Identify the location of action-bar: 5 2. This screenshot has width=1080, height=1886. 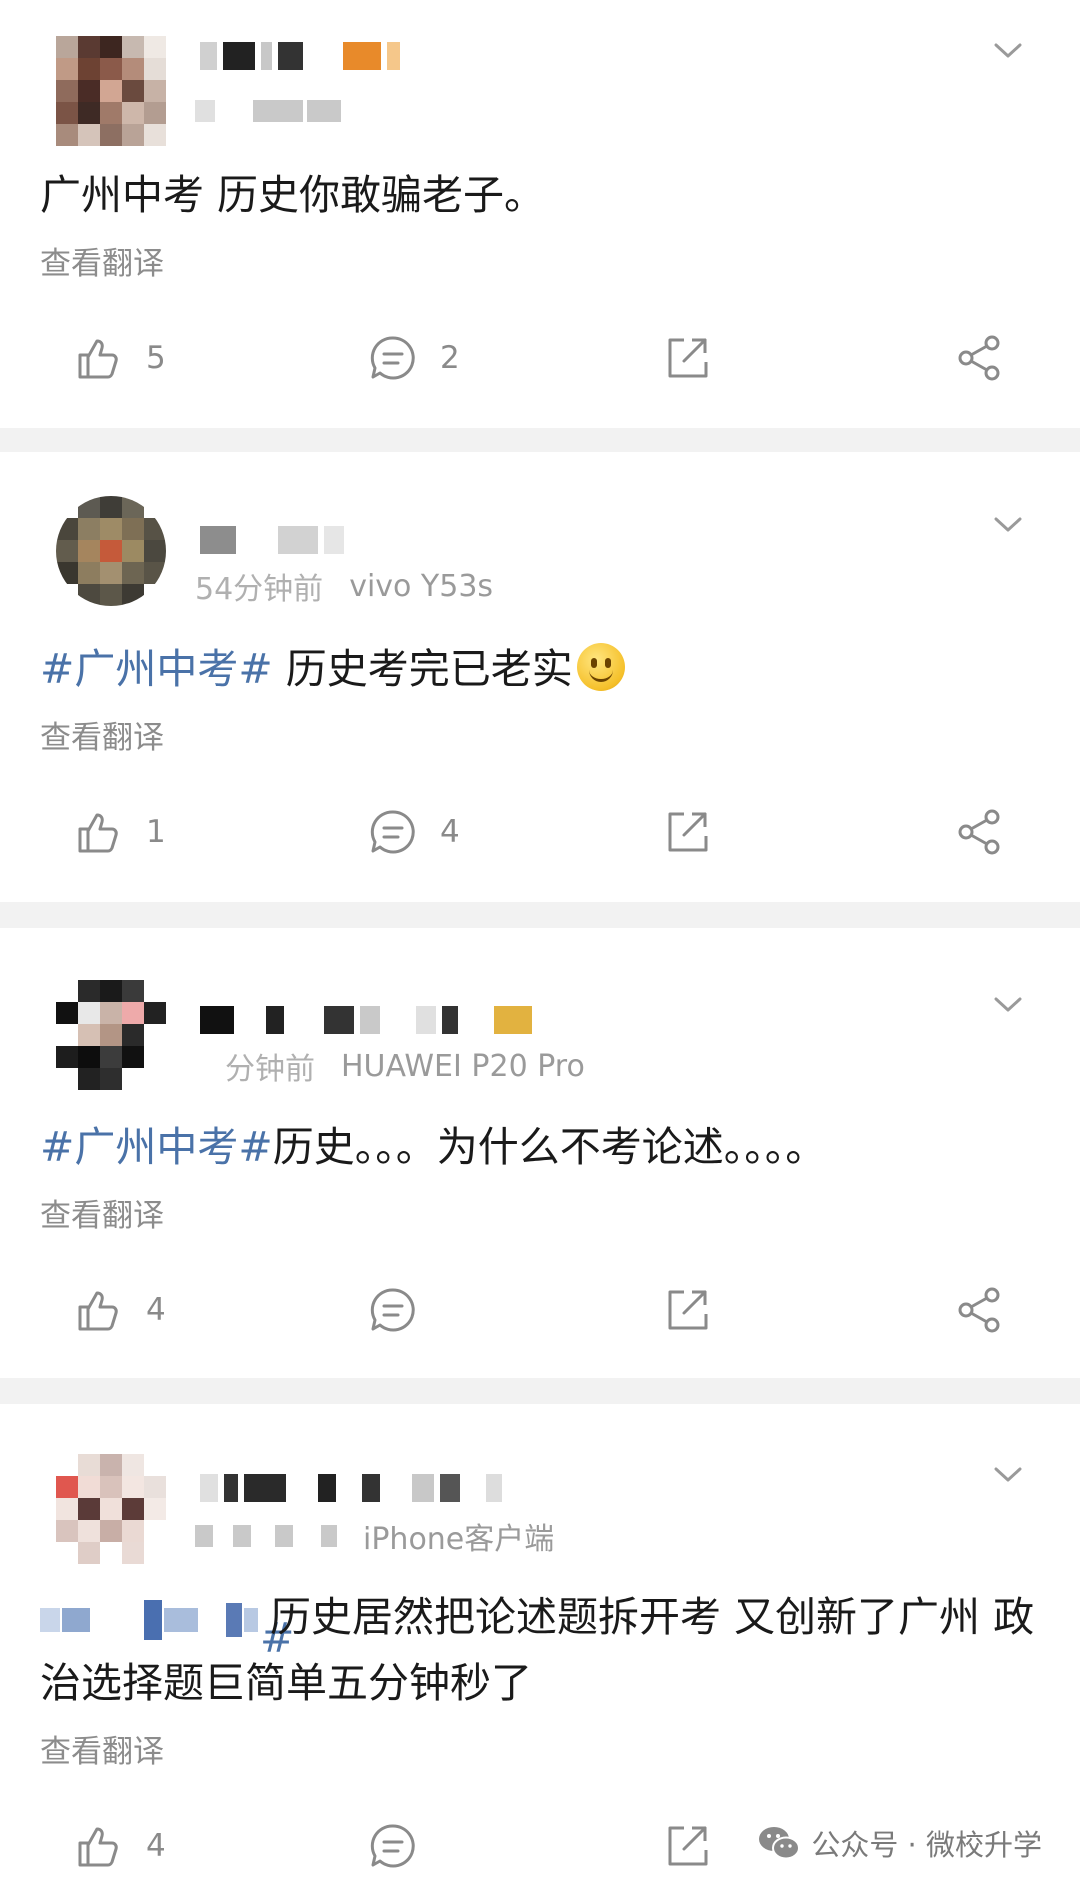
(540, 358).